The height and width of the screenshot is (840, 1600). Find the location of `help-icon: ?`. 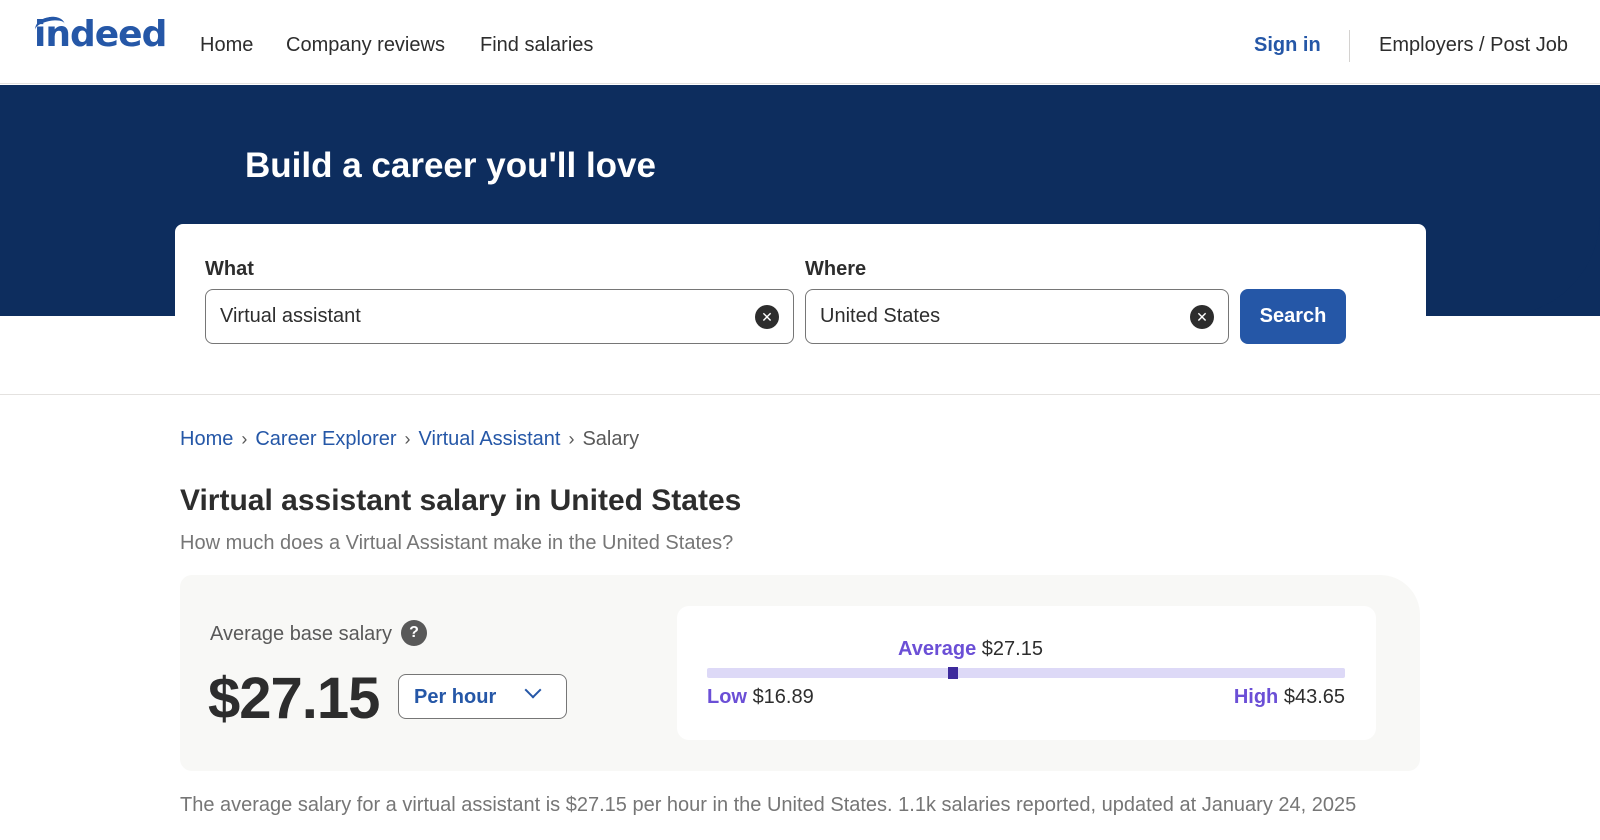

help-icon: ? is located at coordinates (414, 633).